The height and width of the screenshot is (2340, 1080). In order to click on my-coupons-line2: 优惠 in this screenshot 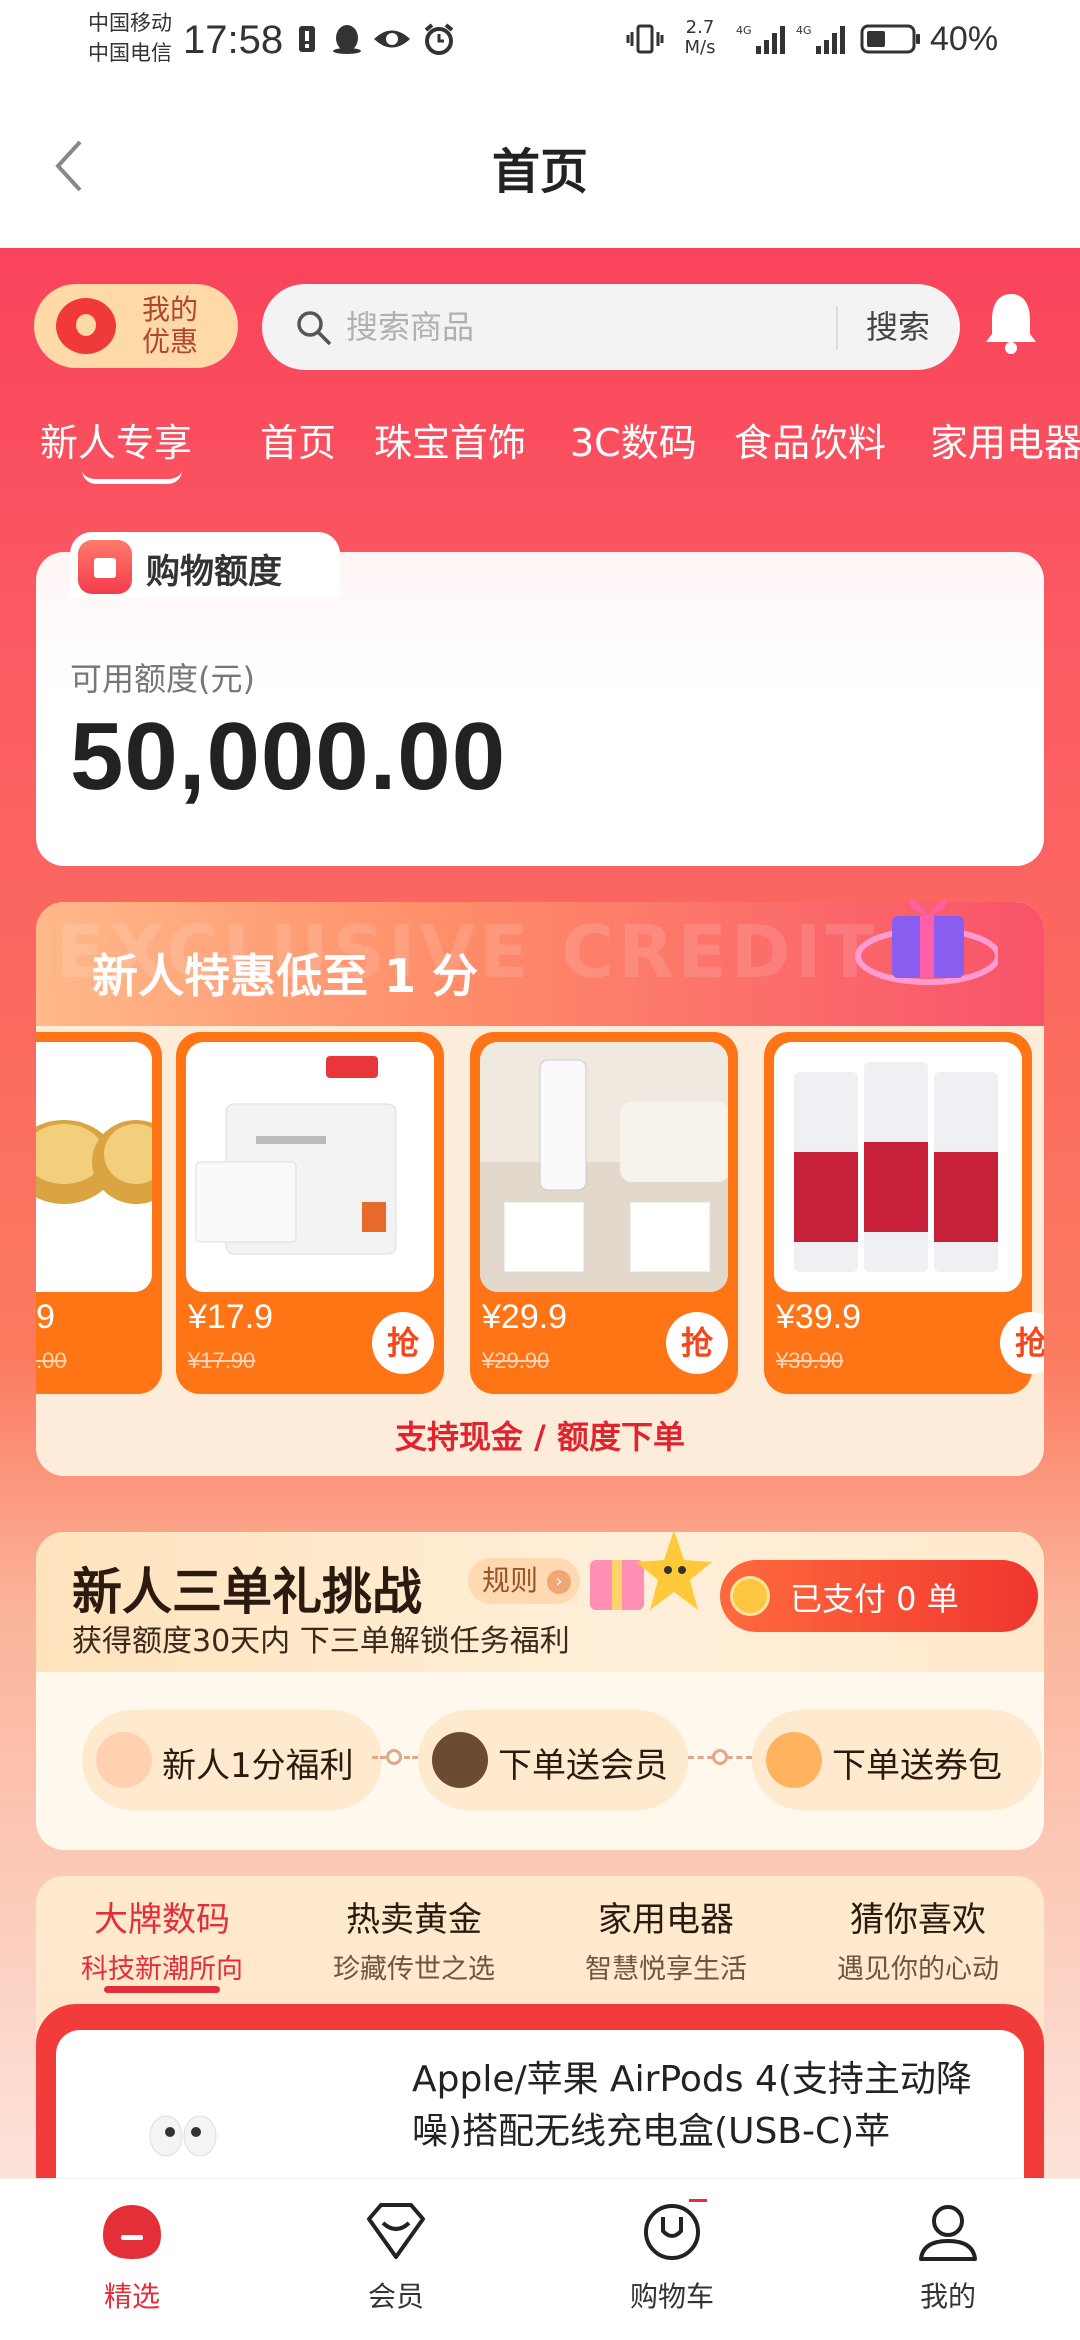, I will do `click(170, 341)`.